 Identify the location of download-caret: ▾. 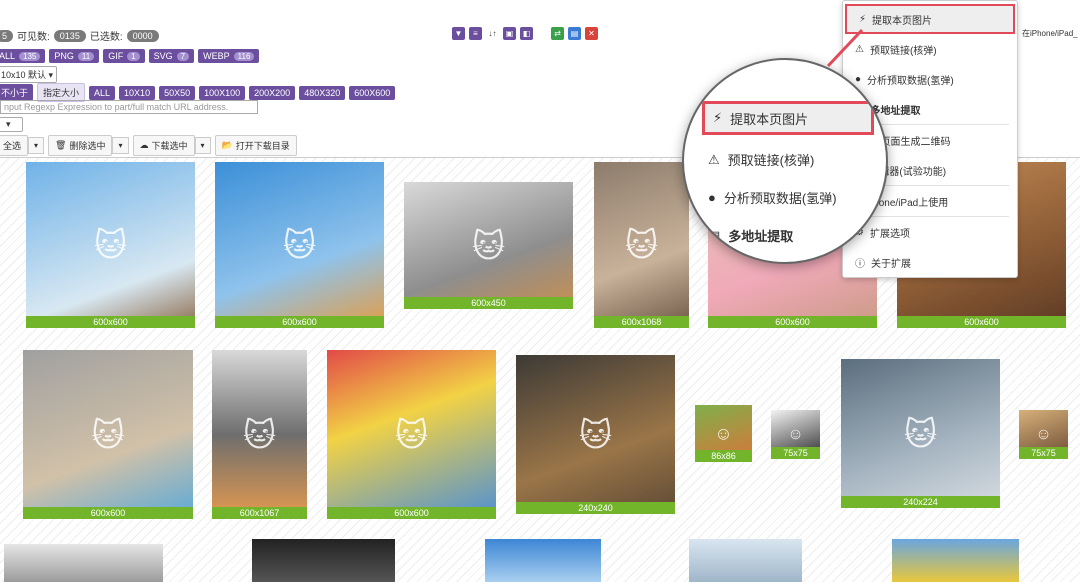
(202, 145).